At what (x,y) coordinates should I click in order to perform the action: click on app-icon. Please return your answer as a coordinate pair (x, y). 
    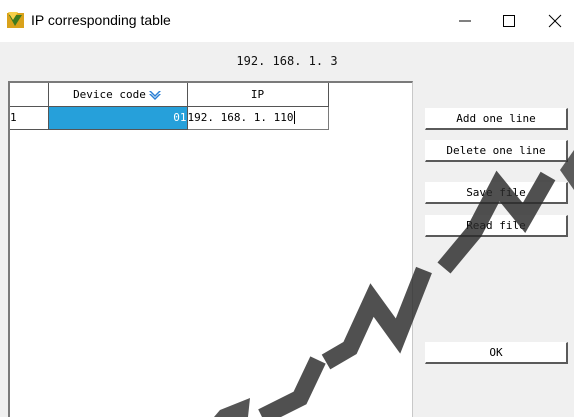
    Looking at the image, I should click on (15, 20).